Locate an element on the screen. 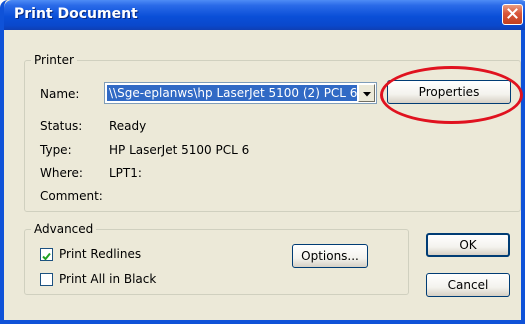 This screenshot has width=525, height=324. cancel-button: Cancel is located at coordinates (468, 285).